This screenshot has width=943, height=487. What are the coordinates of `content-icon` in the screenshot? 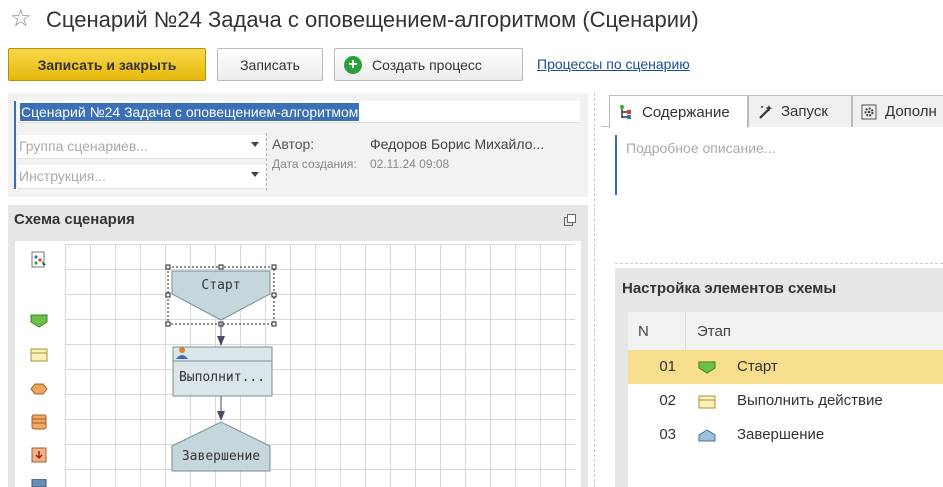 It's located at (625, 112).